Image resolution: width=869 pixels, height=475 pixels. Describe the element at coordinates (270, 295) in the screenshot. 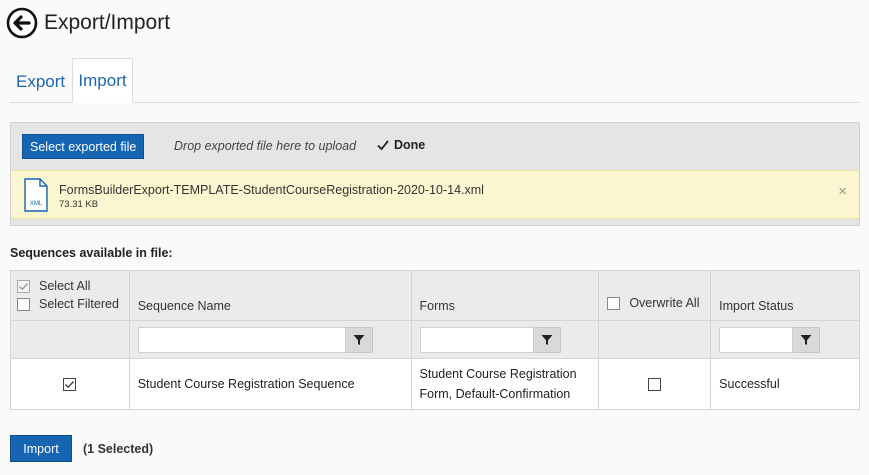

I see `sequence-name-header: Sequence Name` at that location.